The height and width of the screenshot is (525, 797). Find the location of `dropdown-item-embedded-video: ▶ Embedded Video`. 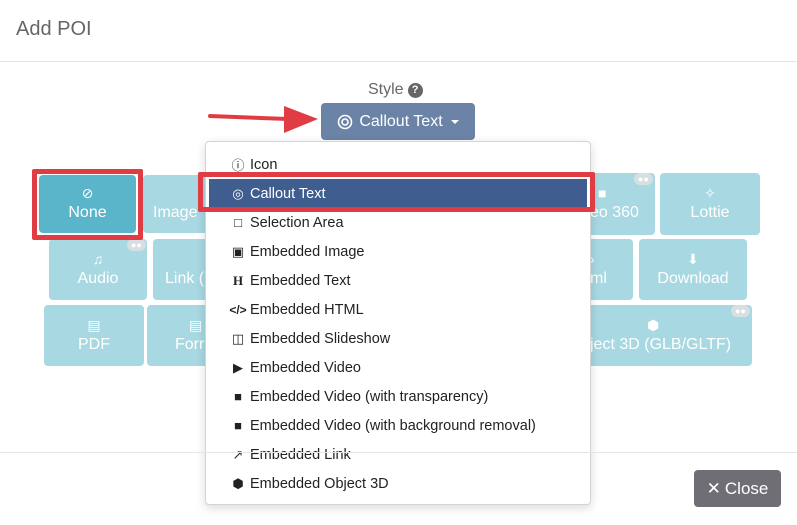

dropdown-item-embedded-video: ▶ Embedded Video is located at coordinates (398, 367).